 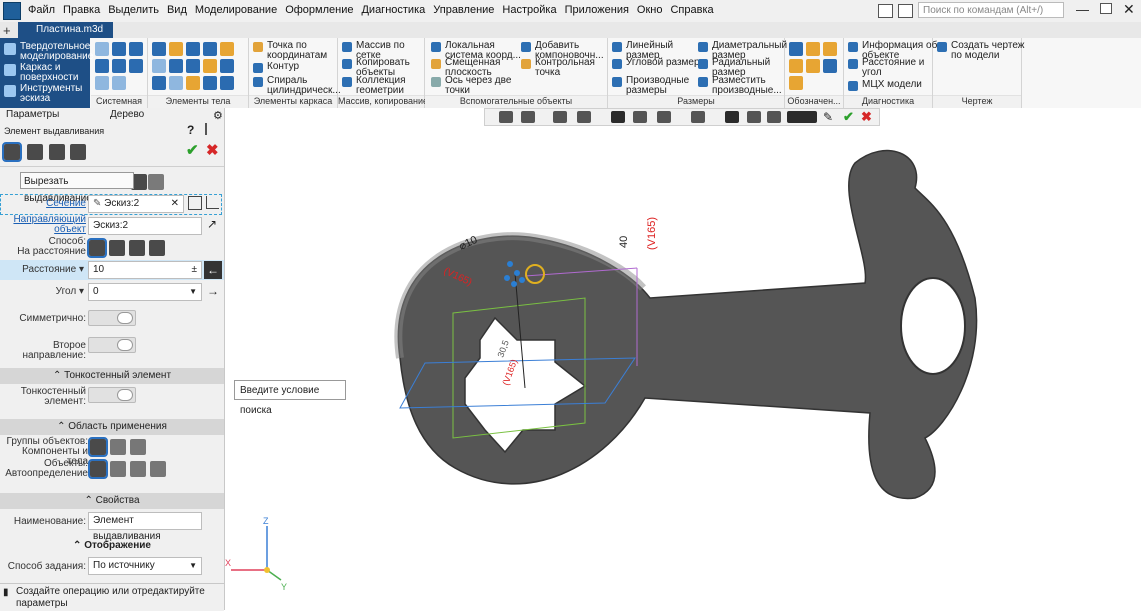 What do you see at coordinates (506, 117) in the screenshot?
I see `orientation-icon` at bounding box center [506, 117].